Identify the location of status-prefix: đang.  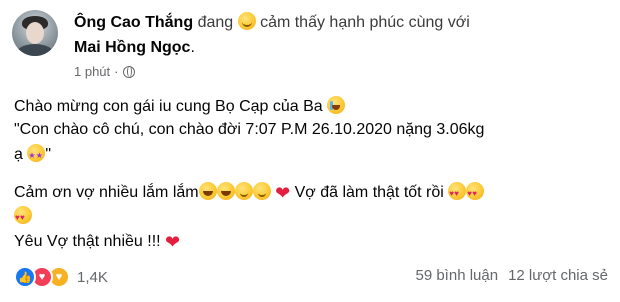
(215, 22).